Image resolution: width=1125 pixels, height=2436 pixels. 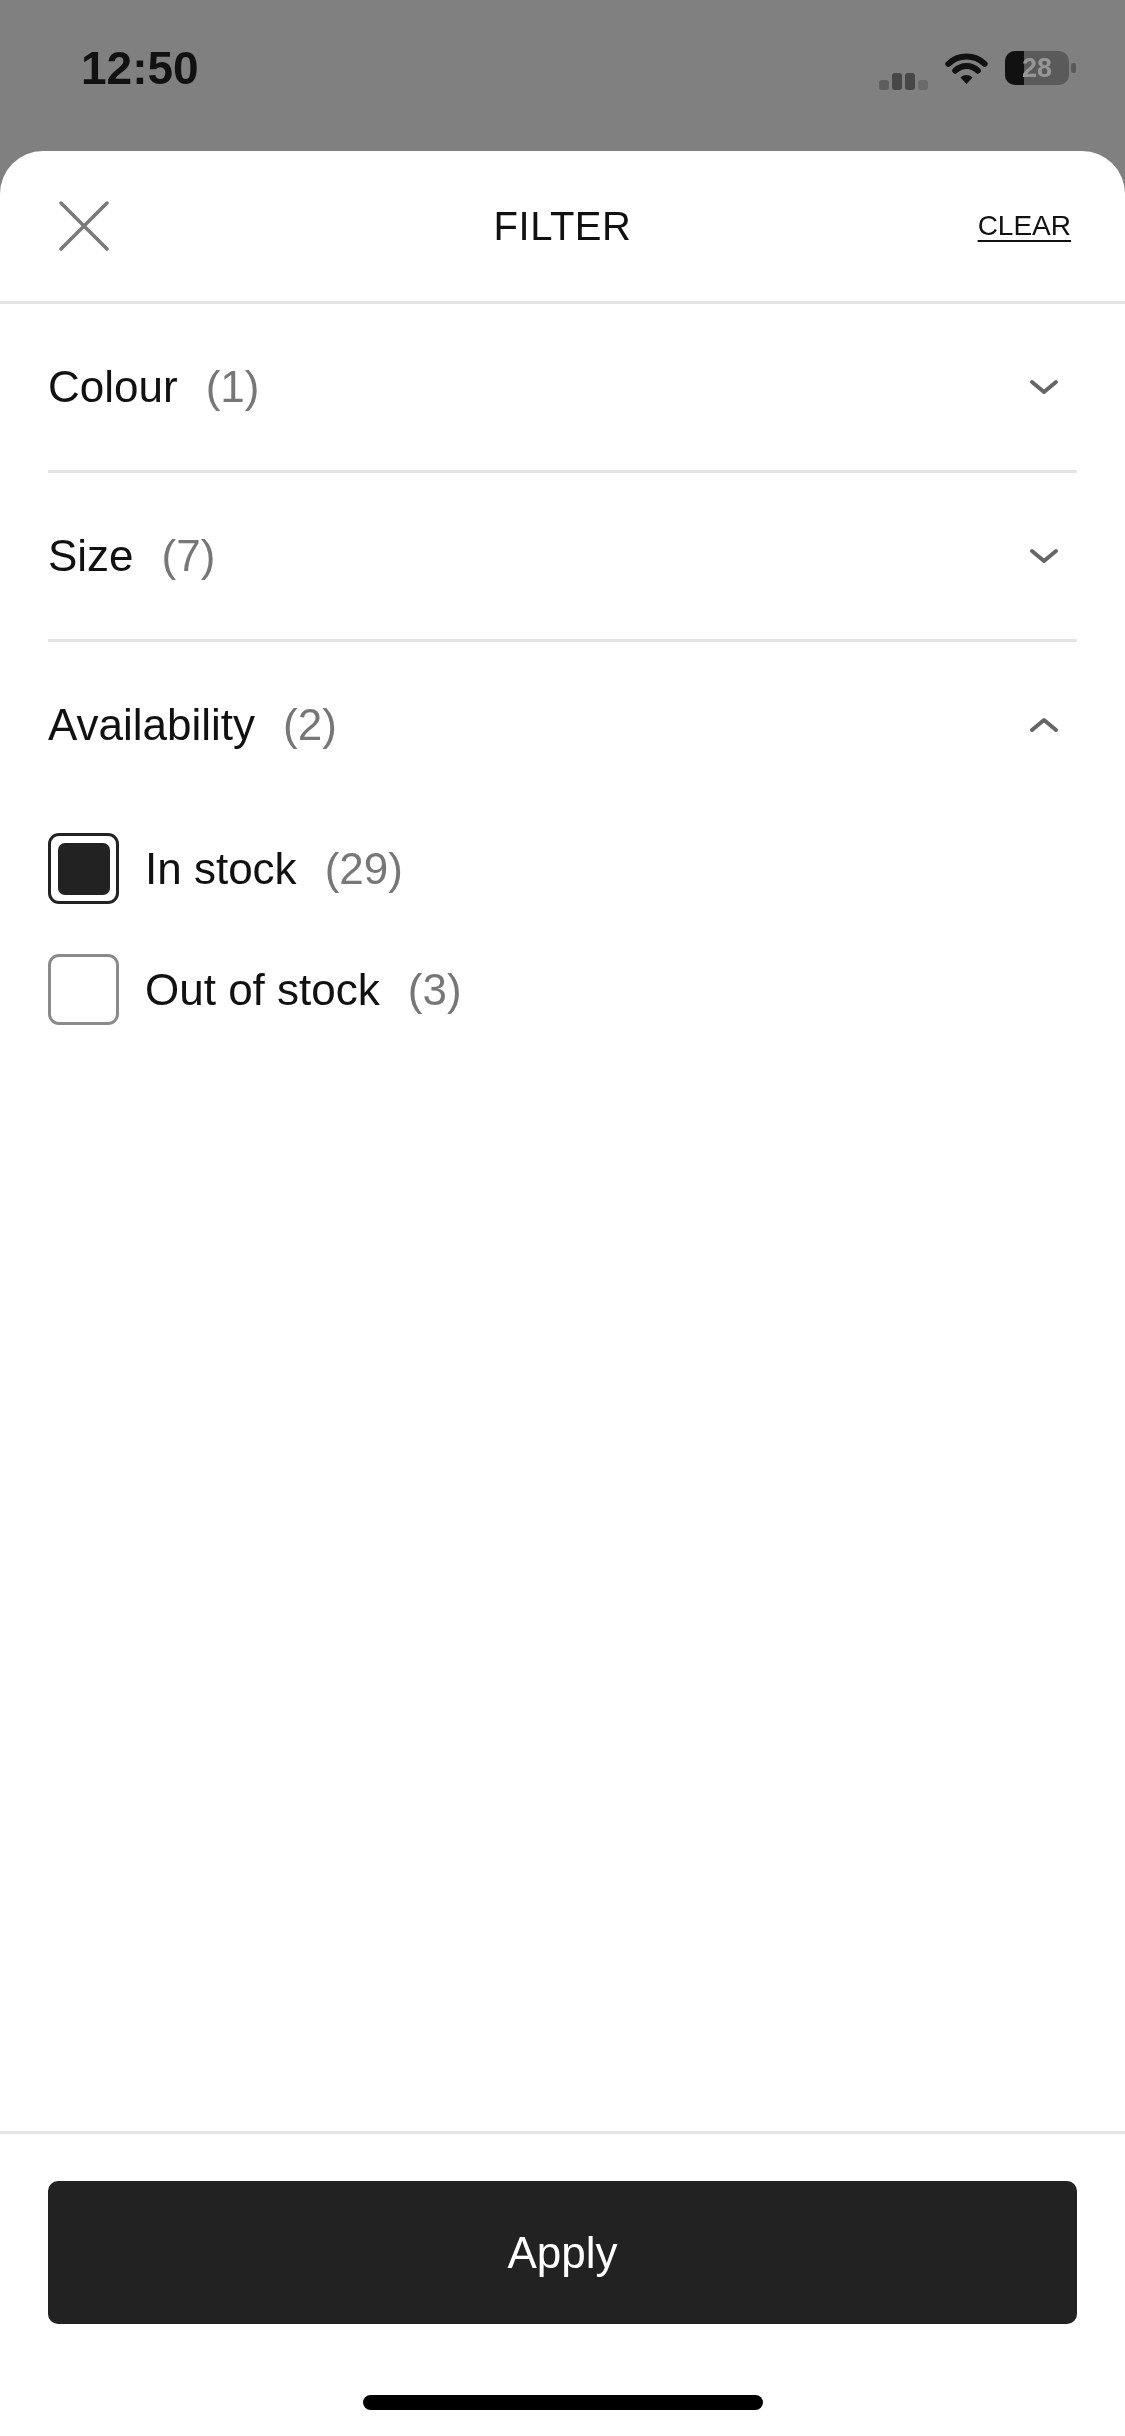 I want to click on option-label: In stock, so click(x=221, y=868).